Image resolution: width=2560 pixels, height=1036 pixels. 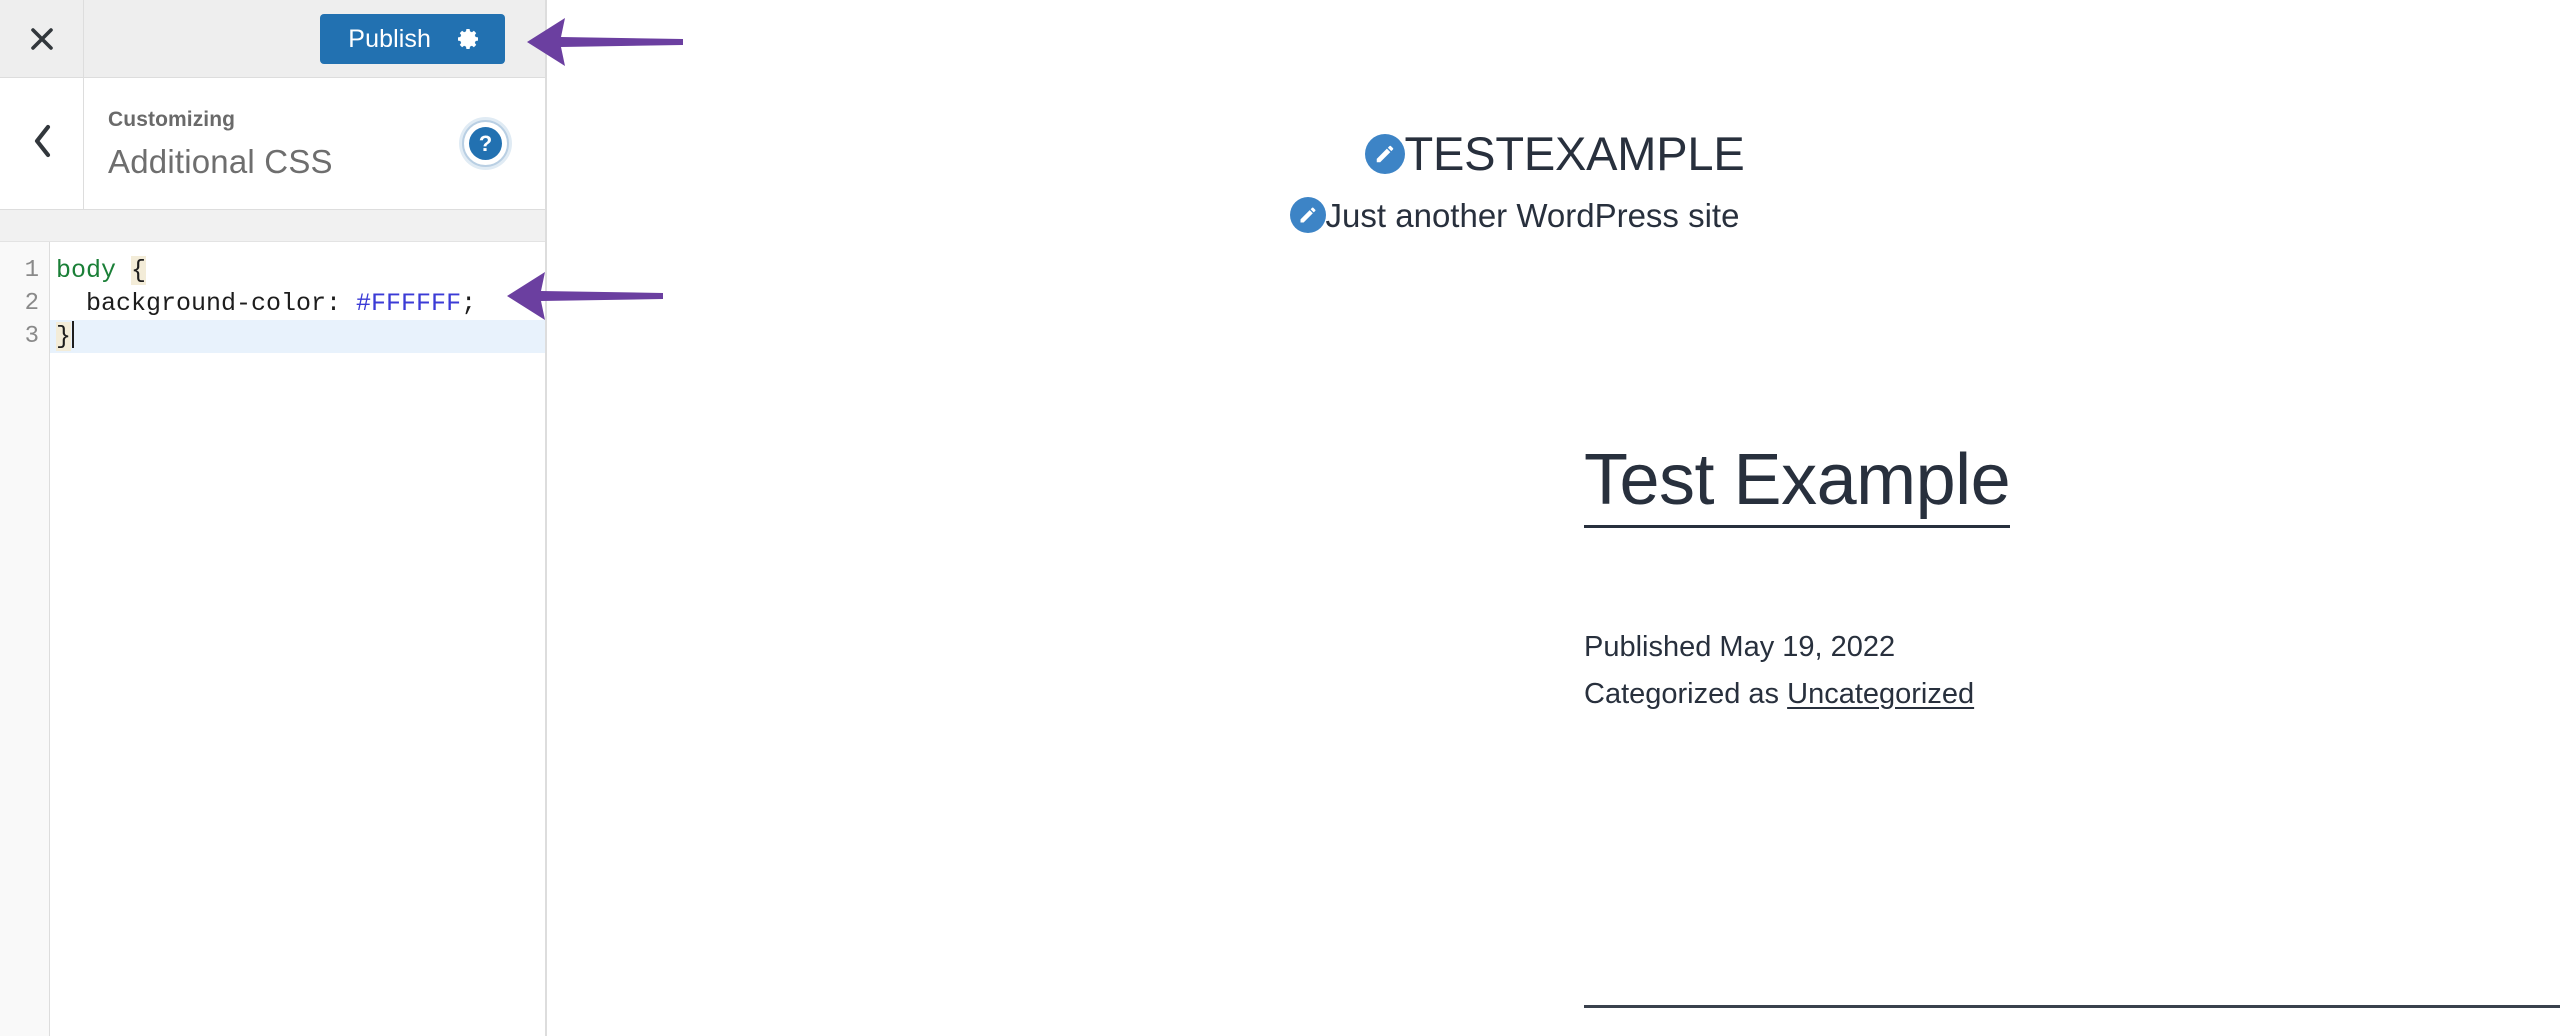 What do you see at coordinates (31, 336) in the screenshot?
I see `line-number: 3` at bounding box center [31, 336].